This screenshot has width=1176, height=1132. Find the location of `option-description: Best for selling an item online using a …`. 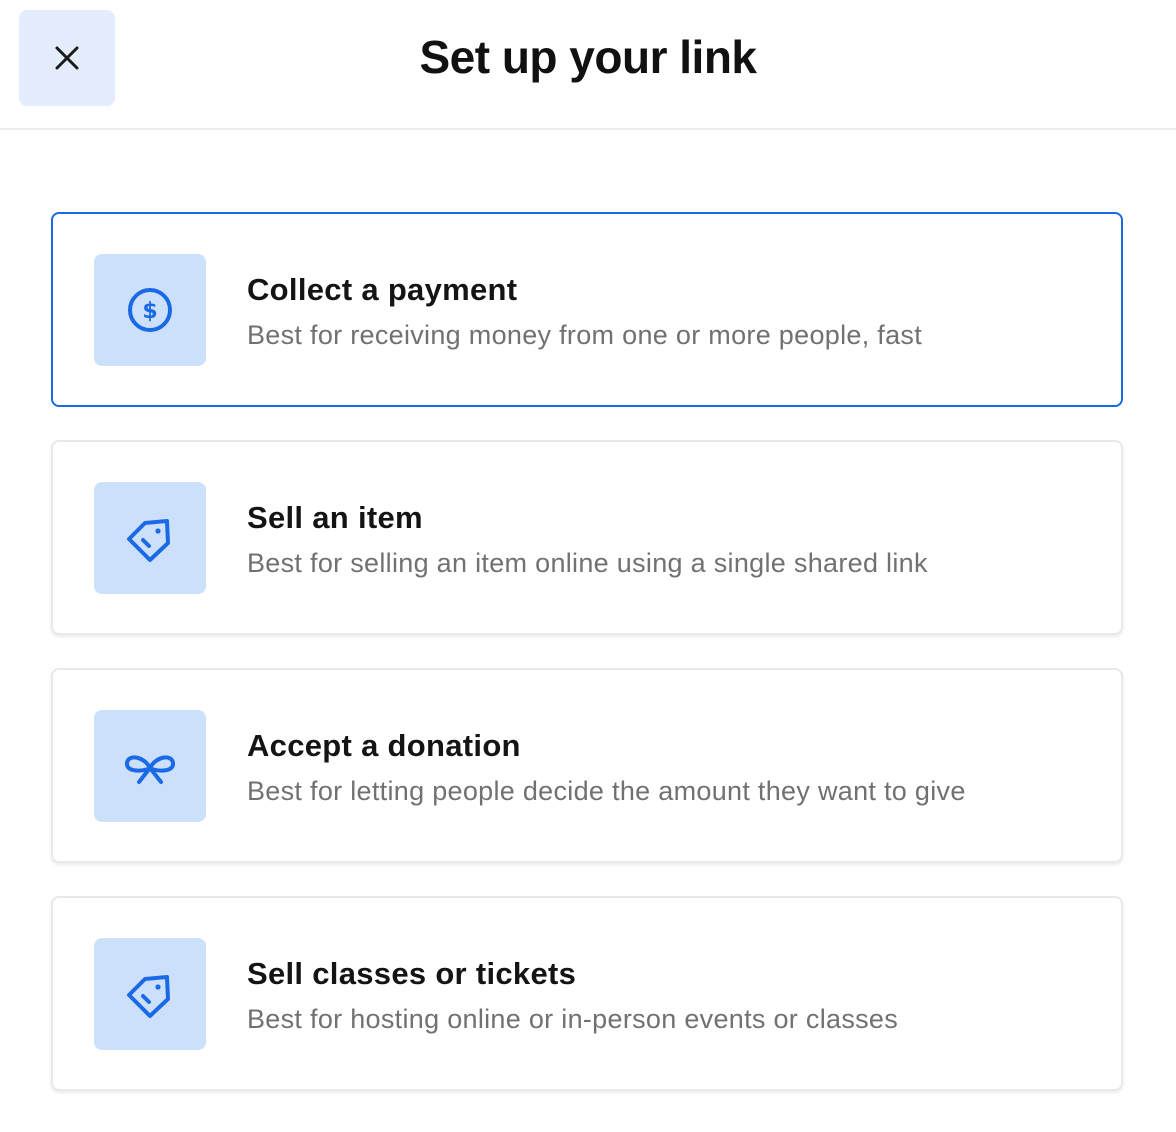

option-description: Best for selling an item online using a … is located at coordinates (587, 563).